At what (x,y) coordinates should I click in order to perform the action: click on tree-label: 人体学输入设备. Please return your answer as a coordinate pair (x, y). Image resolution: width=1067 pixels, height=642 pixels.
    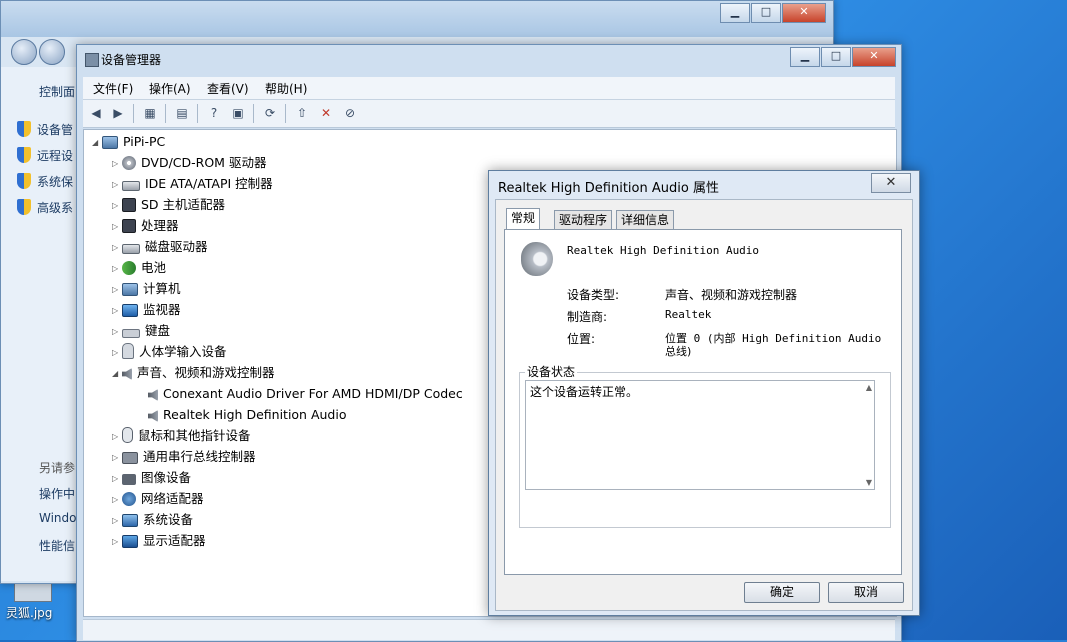
    Looking at the image, I should click on (183, 351).